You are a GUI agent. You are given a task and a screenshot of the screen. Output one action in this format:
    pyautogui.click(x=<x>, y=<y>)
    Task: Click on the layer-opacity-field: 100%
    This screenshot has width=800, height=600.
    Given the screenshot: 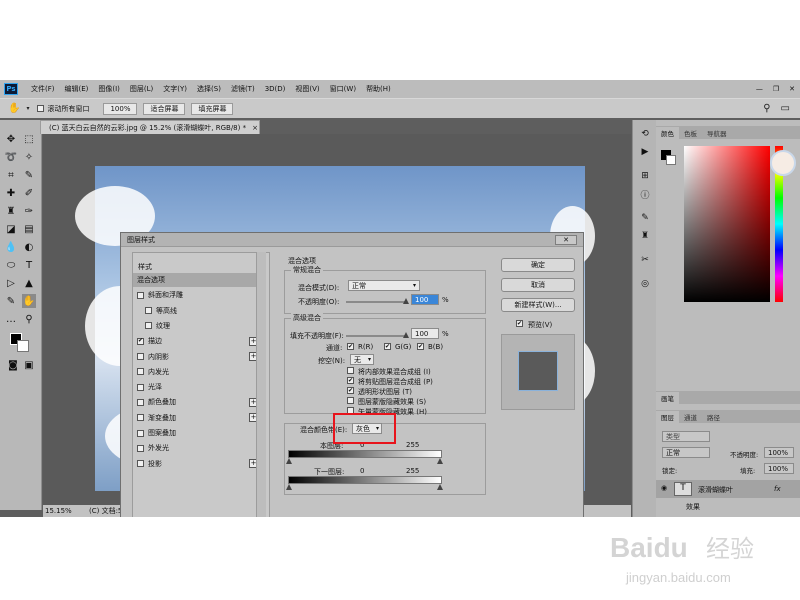 What is the action you would take?
    pyautogui.click(x=779, y=452)
    